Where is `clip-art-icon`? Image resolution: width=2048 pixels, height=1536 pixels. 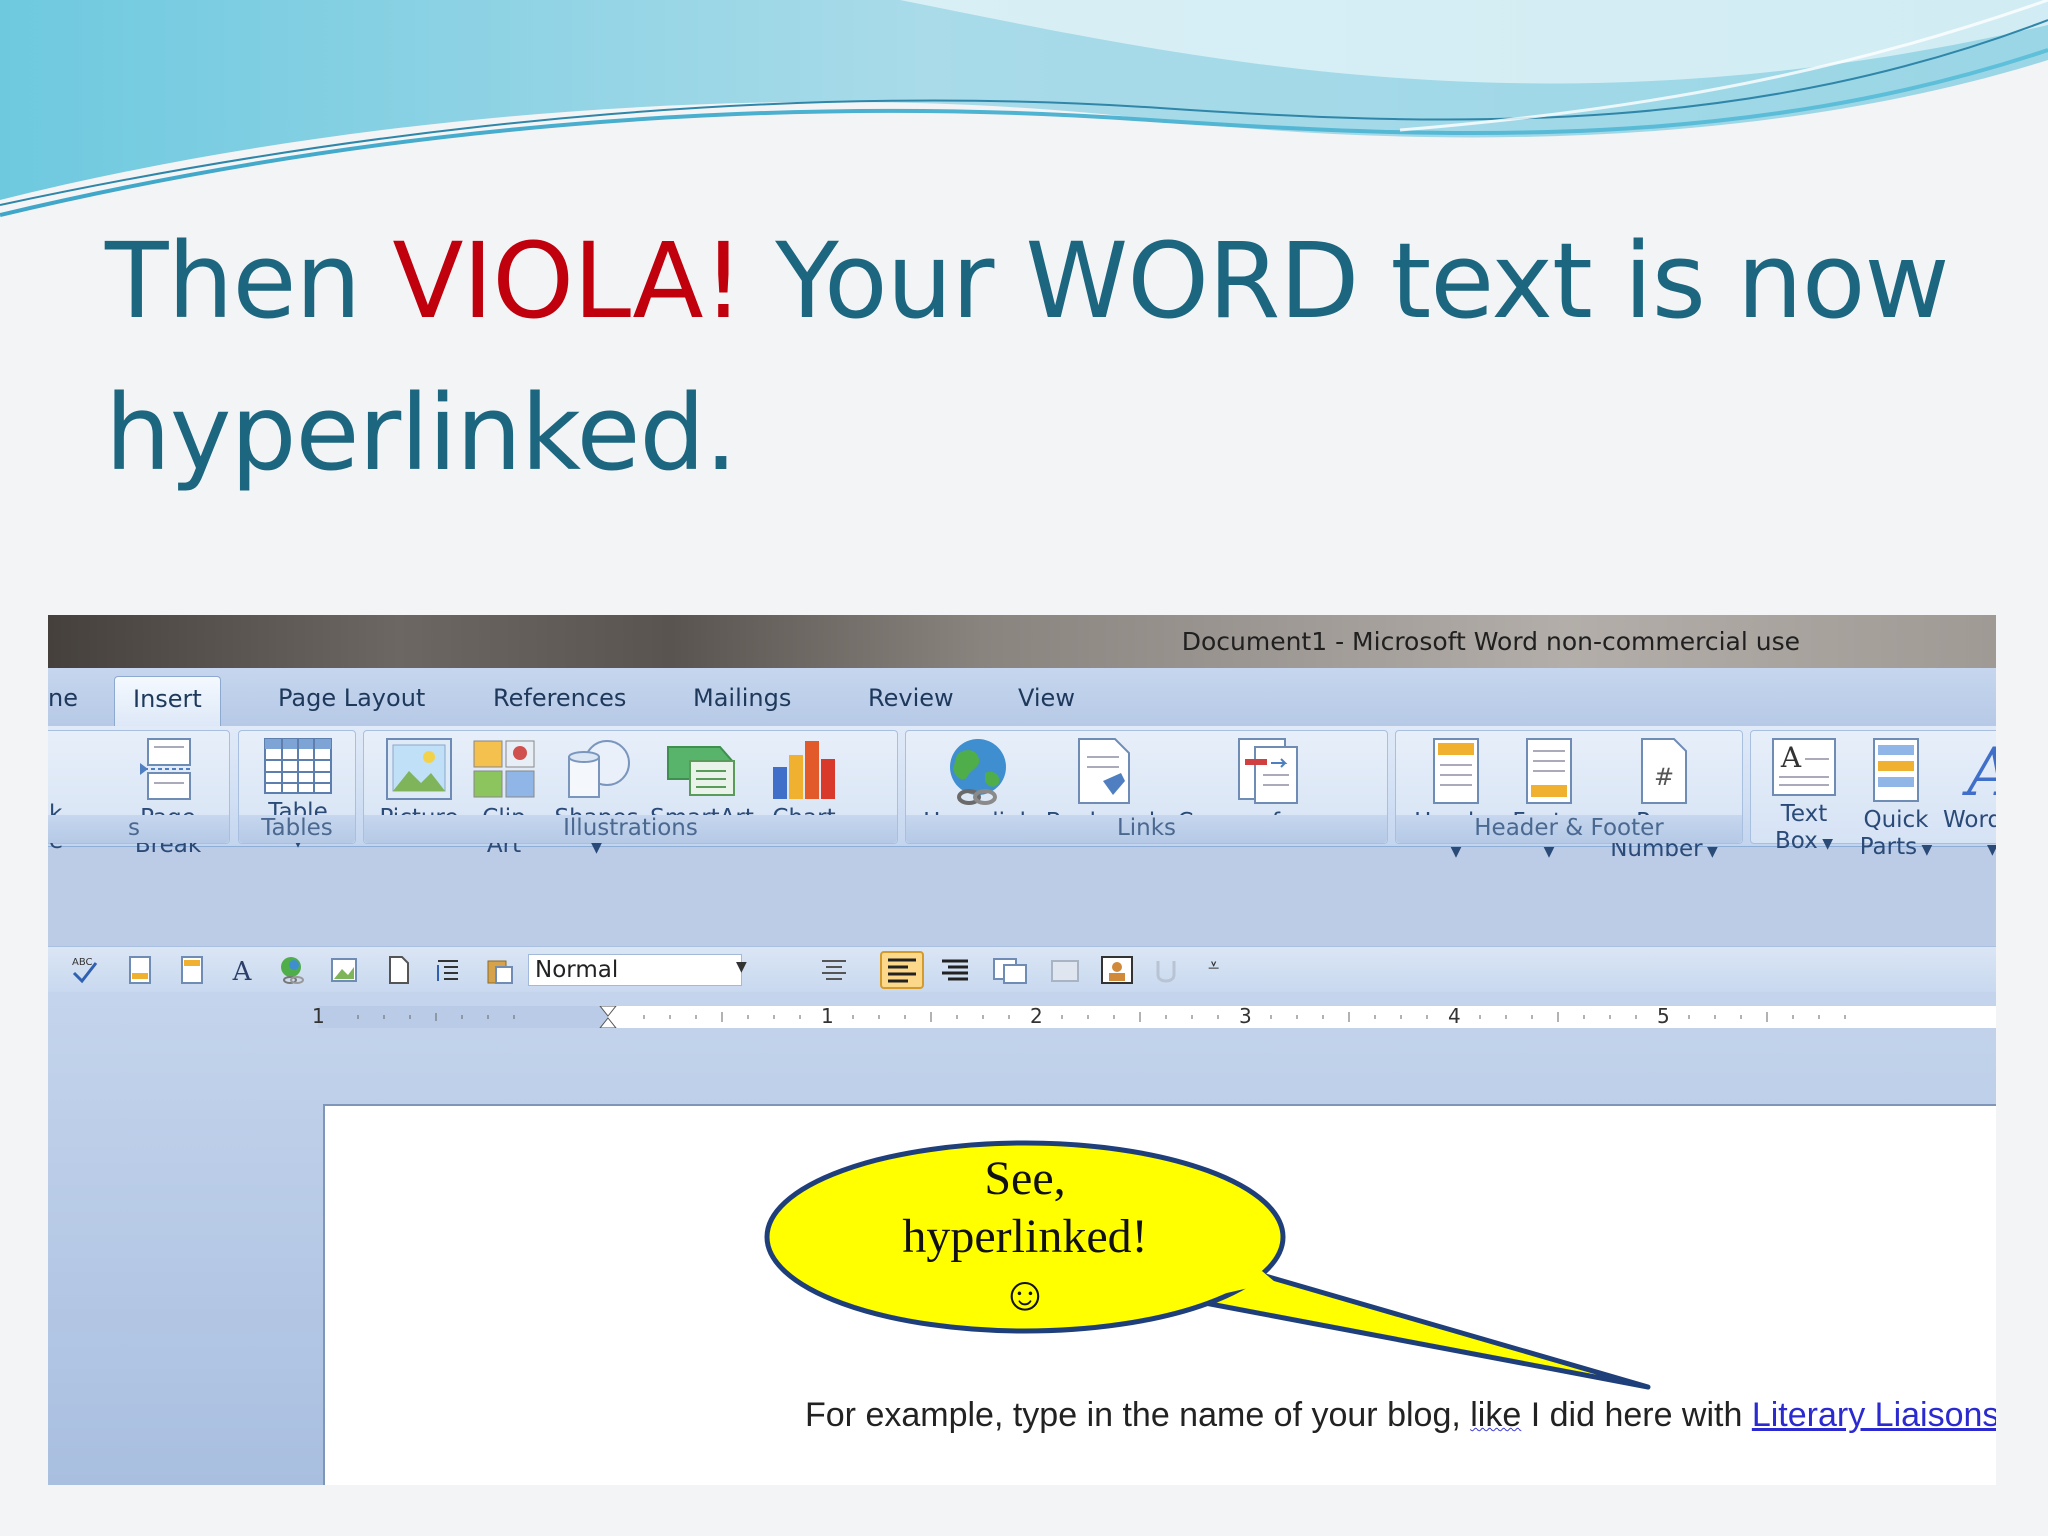
clip-art-icon is located at coordinates (504, 769).